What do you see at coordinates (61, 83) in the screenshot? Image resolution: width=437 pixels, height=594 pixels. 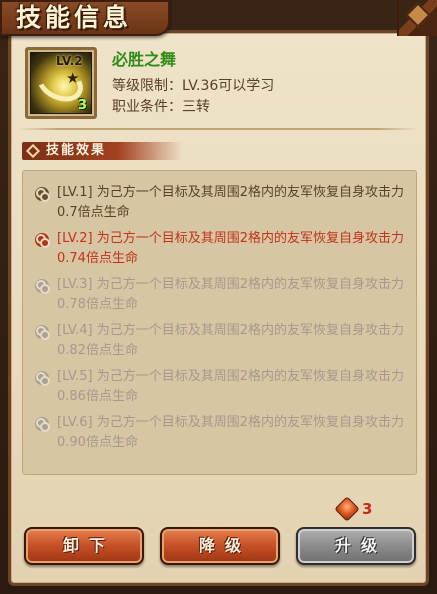 I see `skill-icon: LV.2 ★ 3` at bounding box center [61, 83].